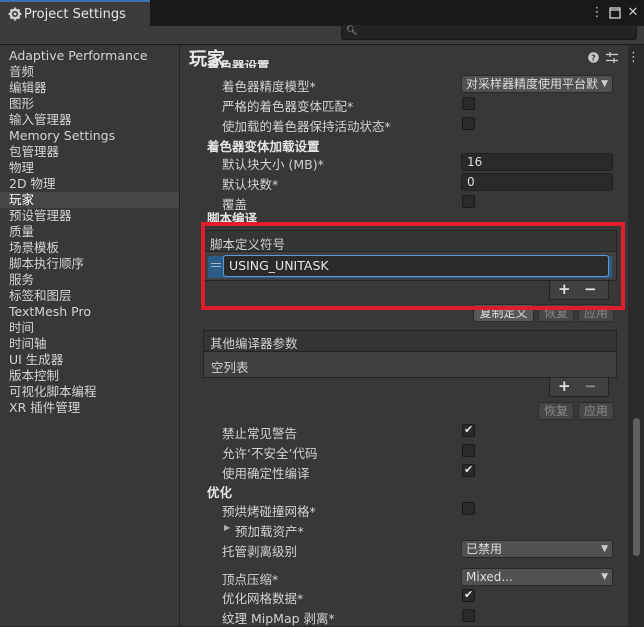 The image size is (644, 627). I want to click on keep-loaded-checkbox, so click(468, 123).